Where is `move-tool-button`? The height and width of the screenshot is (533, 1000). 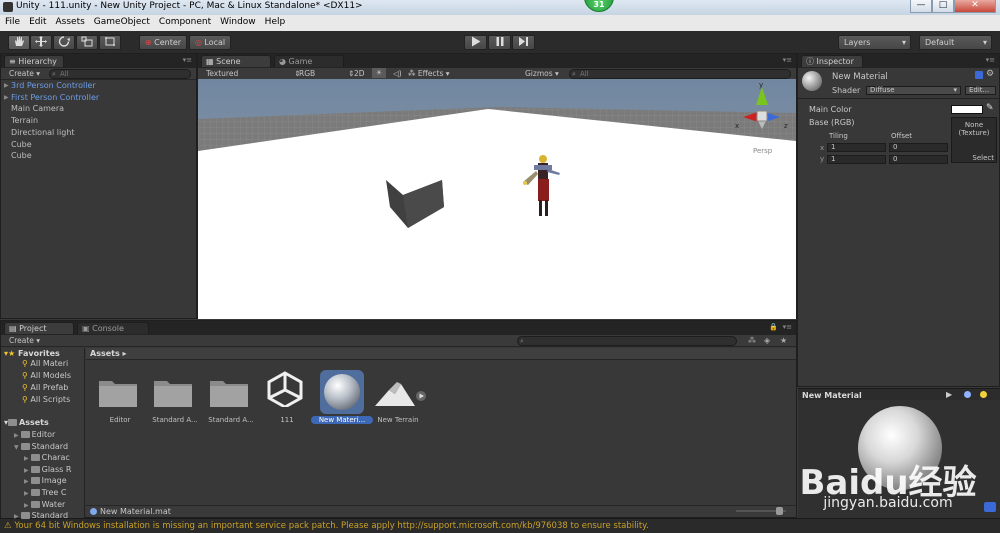 move-tool-button is located at coordinates (41, 42).